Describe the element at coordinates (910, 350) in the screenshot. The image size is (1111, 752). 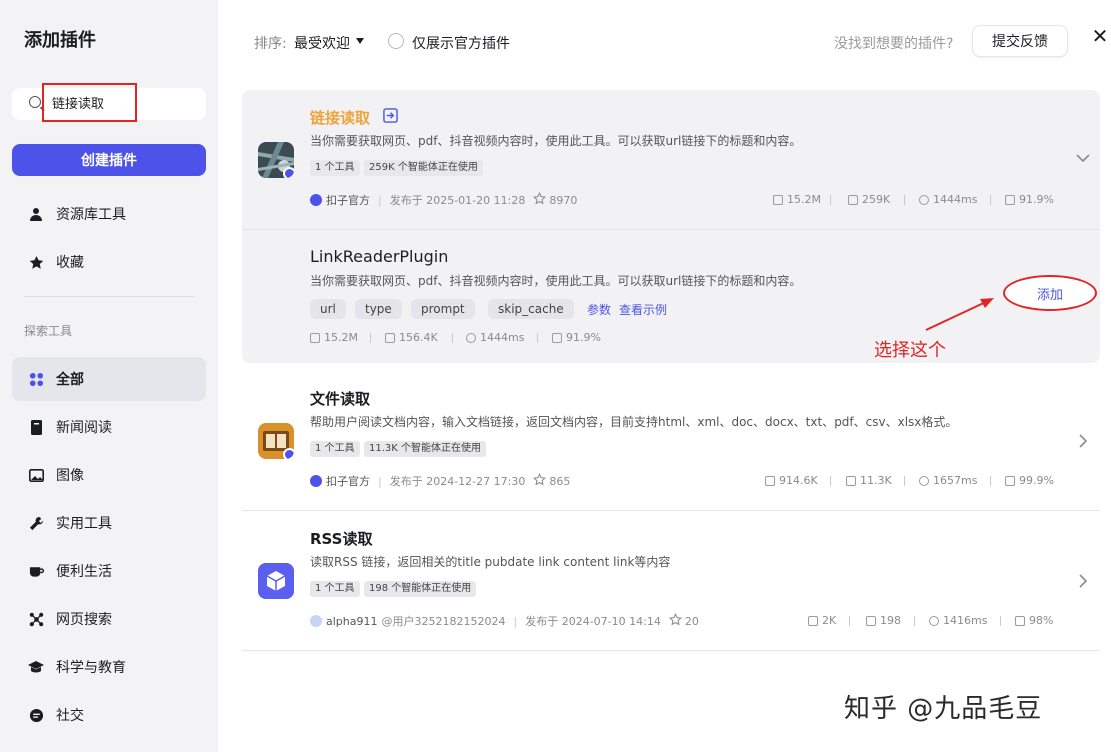
I see `annotation-text: 选择这个` at that location.